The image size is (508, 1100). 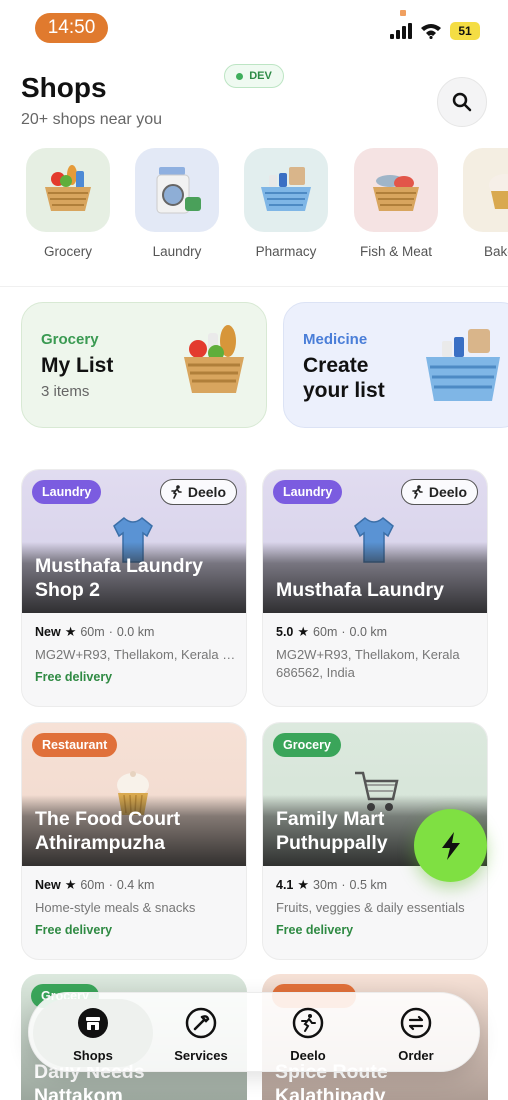 I want to click on search-icon, so click(x=462, y=102).